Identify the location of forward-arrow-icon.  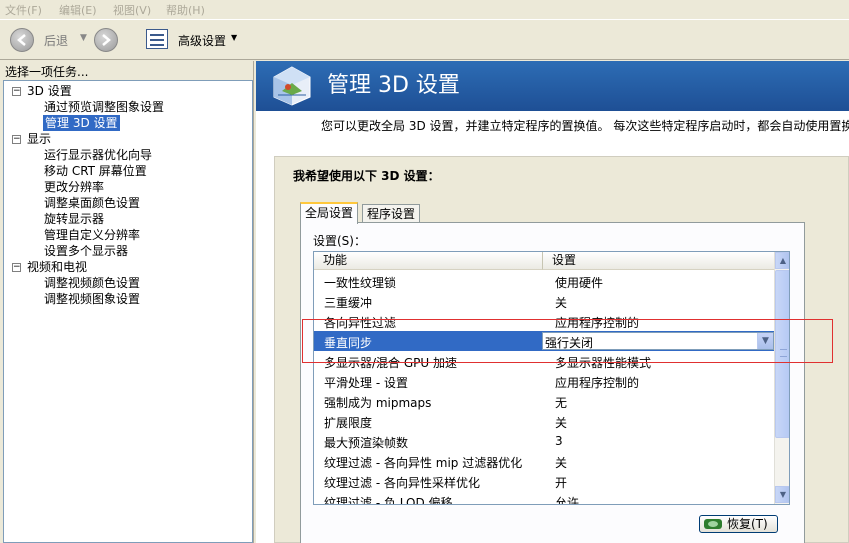
(106, 40).